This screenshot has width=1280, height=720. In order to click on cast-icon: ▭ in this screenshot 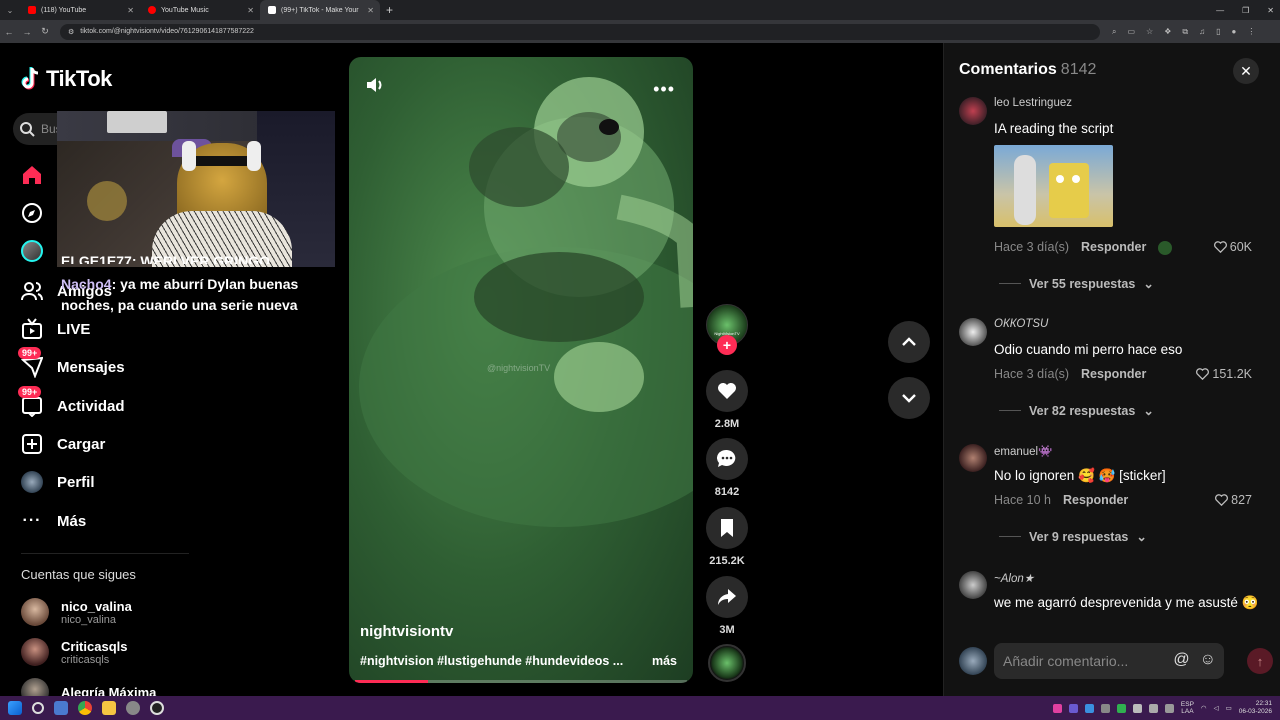, I will do `click(1131, 32)`.